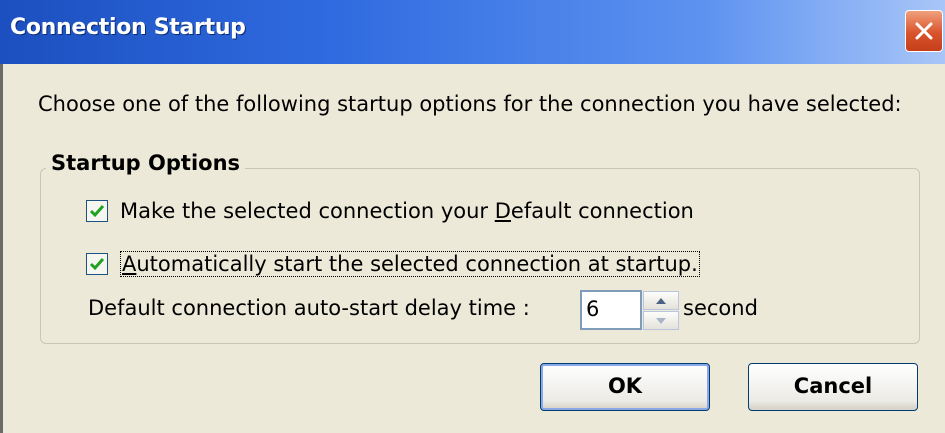  I want to click on window-left-border, so click(1, 248).